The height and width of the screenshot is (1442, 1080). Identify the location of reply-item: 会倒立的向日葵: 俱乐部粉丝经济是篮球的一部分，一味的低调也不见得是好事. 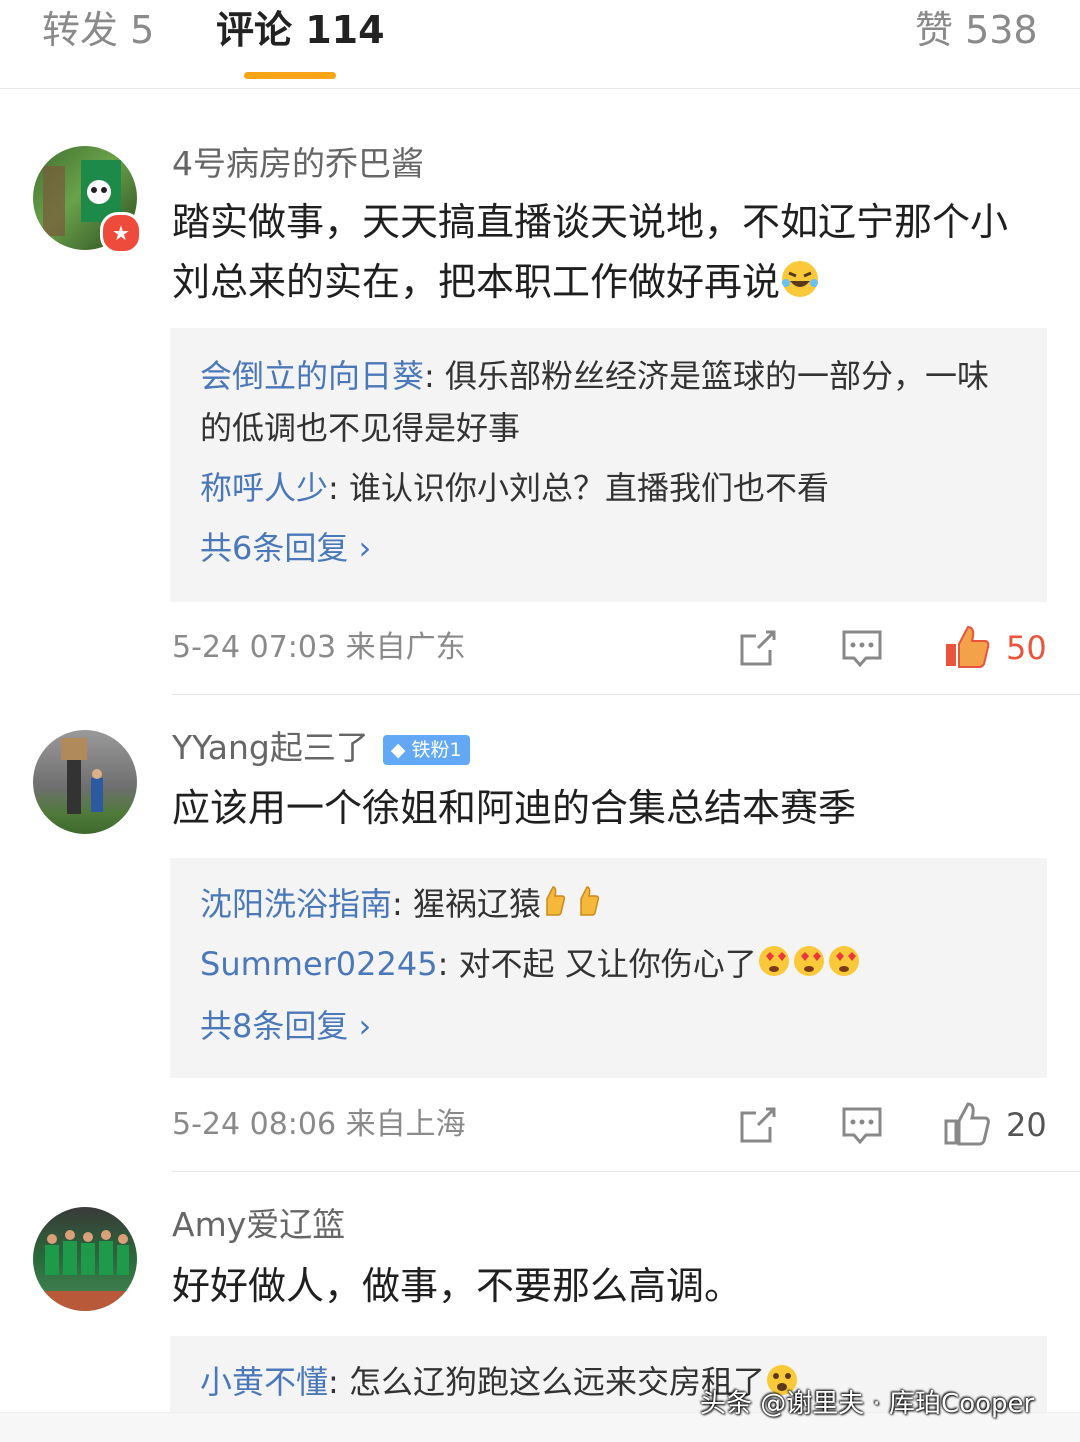
(600, 402).